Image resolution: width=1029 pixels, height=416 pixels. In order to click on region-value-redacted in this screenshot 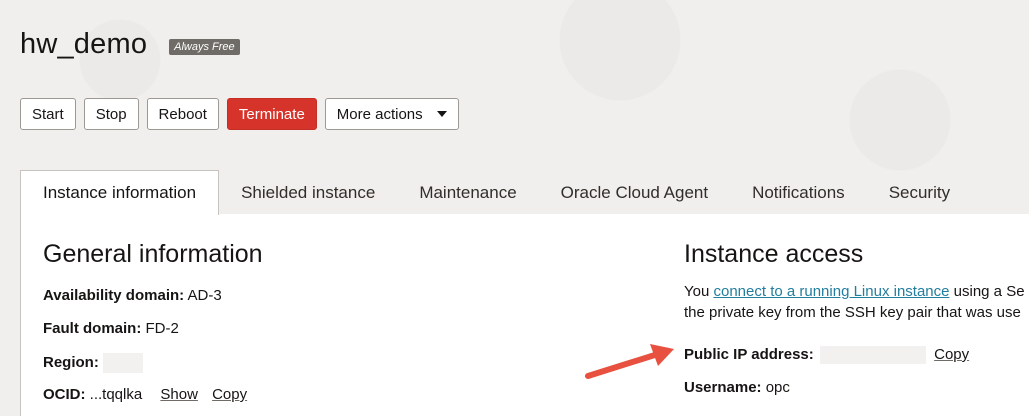, I will do `click(123, 363)`.